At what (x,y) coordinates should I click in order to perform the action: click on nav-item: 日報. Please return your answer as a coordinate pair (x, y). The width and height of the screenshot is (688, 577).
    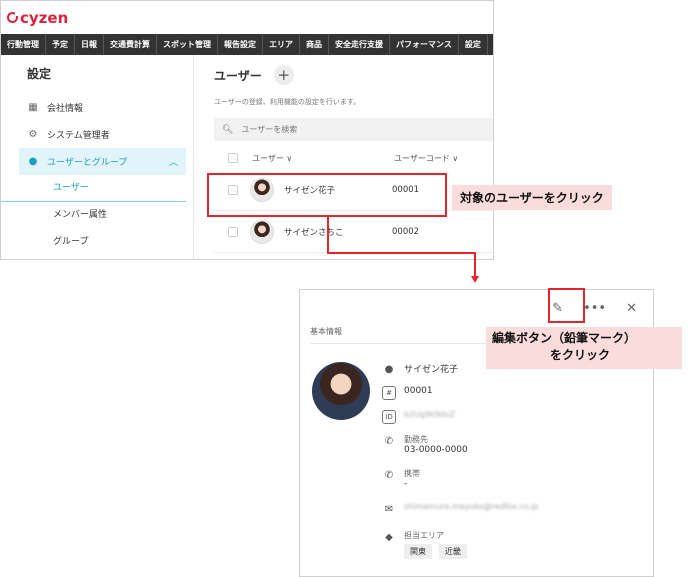
    Looking at the image, I should click on (89, 44).